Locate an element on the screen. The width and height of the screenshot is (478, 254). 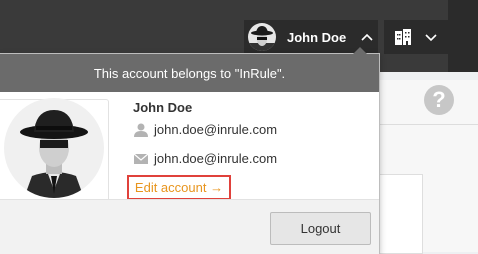
divider is located at coordinates (428, 124).